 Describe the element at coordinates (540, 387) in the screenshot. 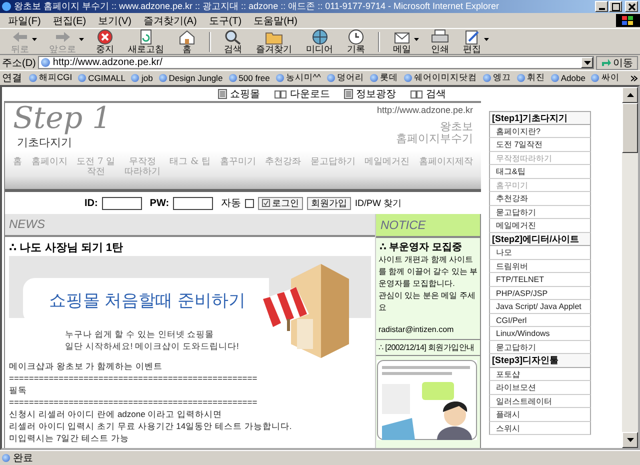

I see `sidebar-item: 라이브모션` at that location.